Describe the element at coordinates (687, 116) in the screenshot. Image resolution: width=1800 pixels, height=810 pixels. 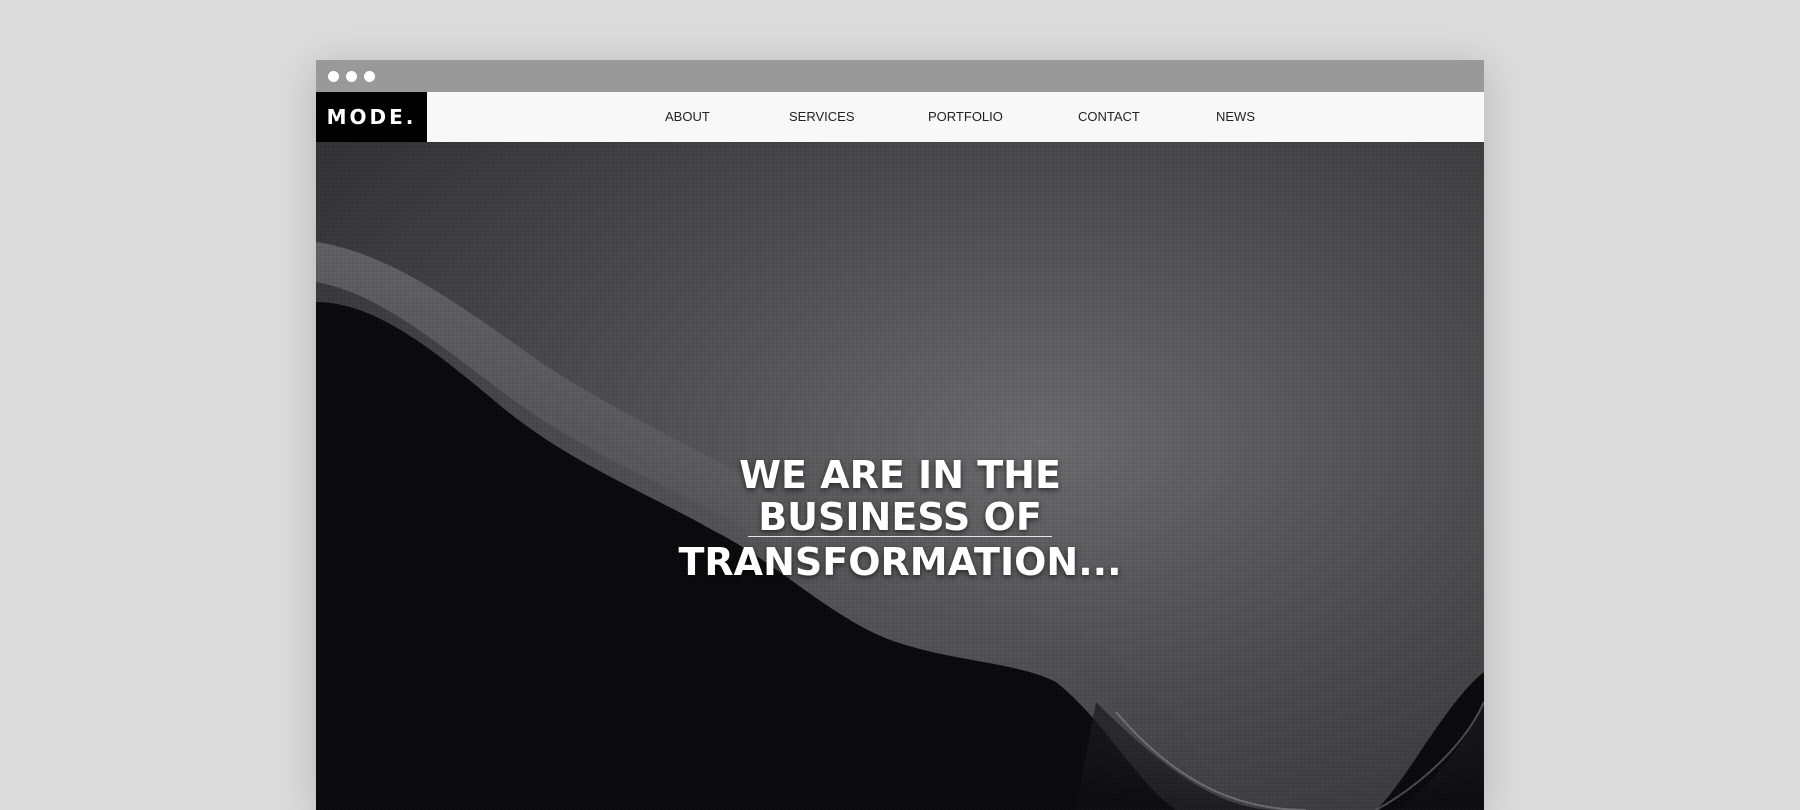
I see `nav-about: ABOUT` at that location.